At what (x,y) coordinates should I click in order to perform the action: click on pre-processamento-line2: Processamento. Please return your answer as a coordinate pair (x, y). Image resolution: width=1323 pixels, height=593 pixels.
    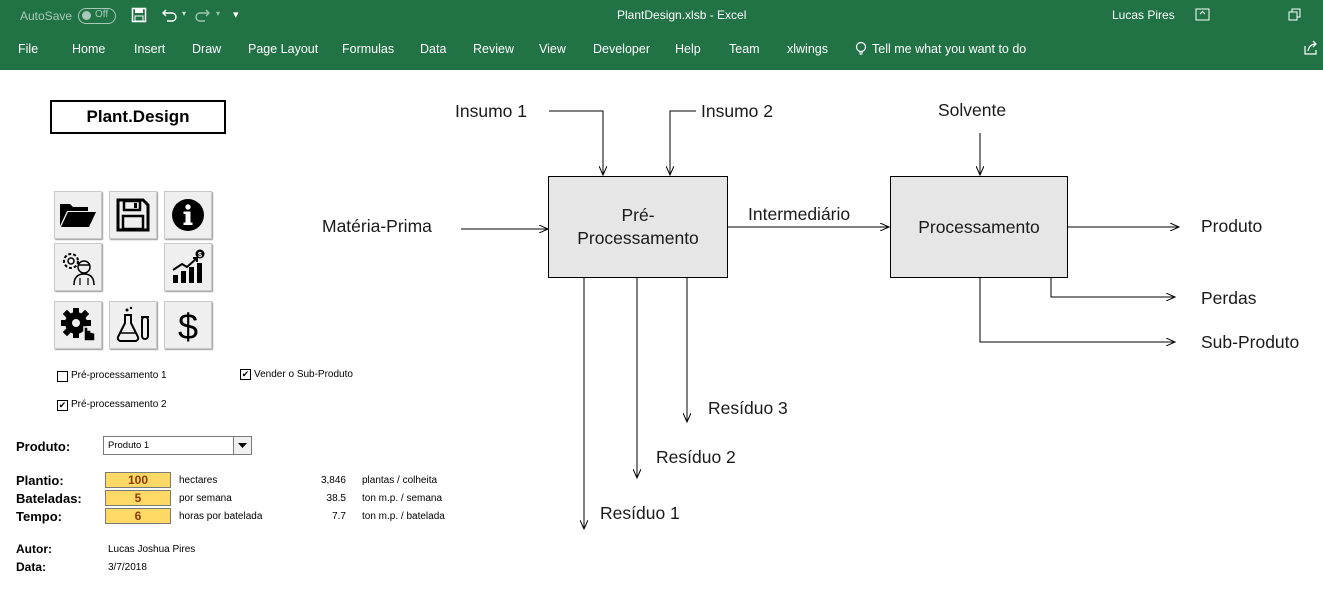
    Looking at the image, I should click on (638, 238).